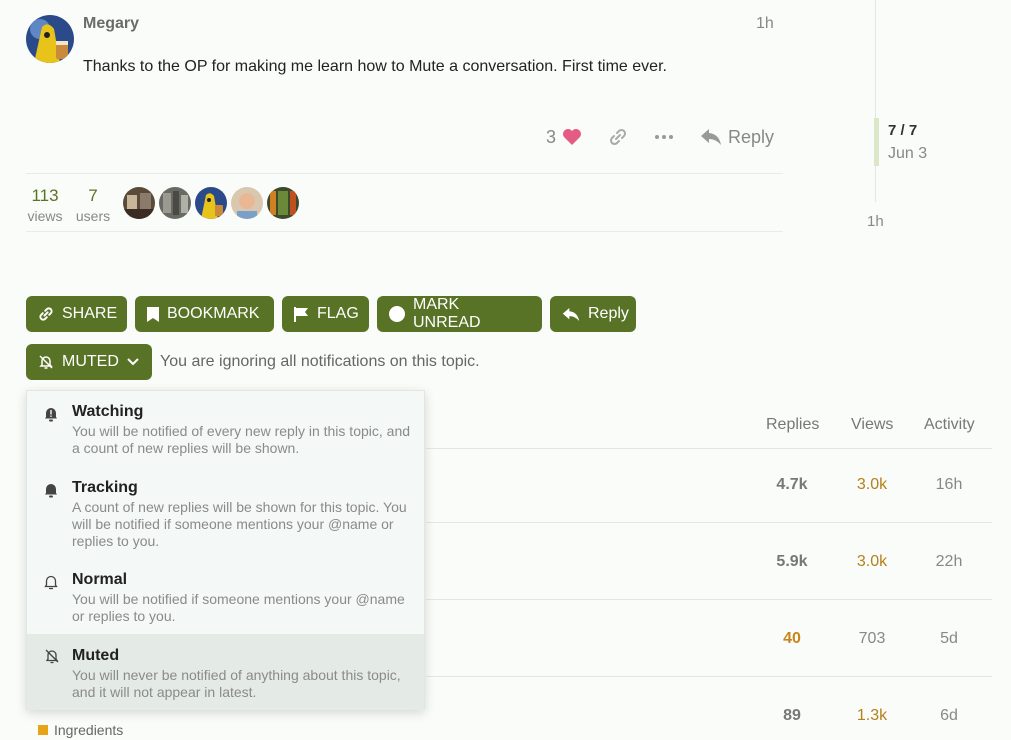 This screenshot has height=740, width=1011. I want to click on mark-unread-button: MARK UNREAD, so click(459, 314).